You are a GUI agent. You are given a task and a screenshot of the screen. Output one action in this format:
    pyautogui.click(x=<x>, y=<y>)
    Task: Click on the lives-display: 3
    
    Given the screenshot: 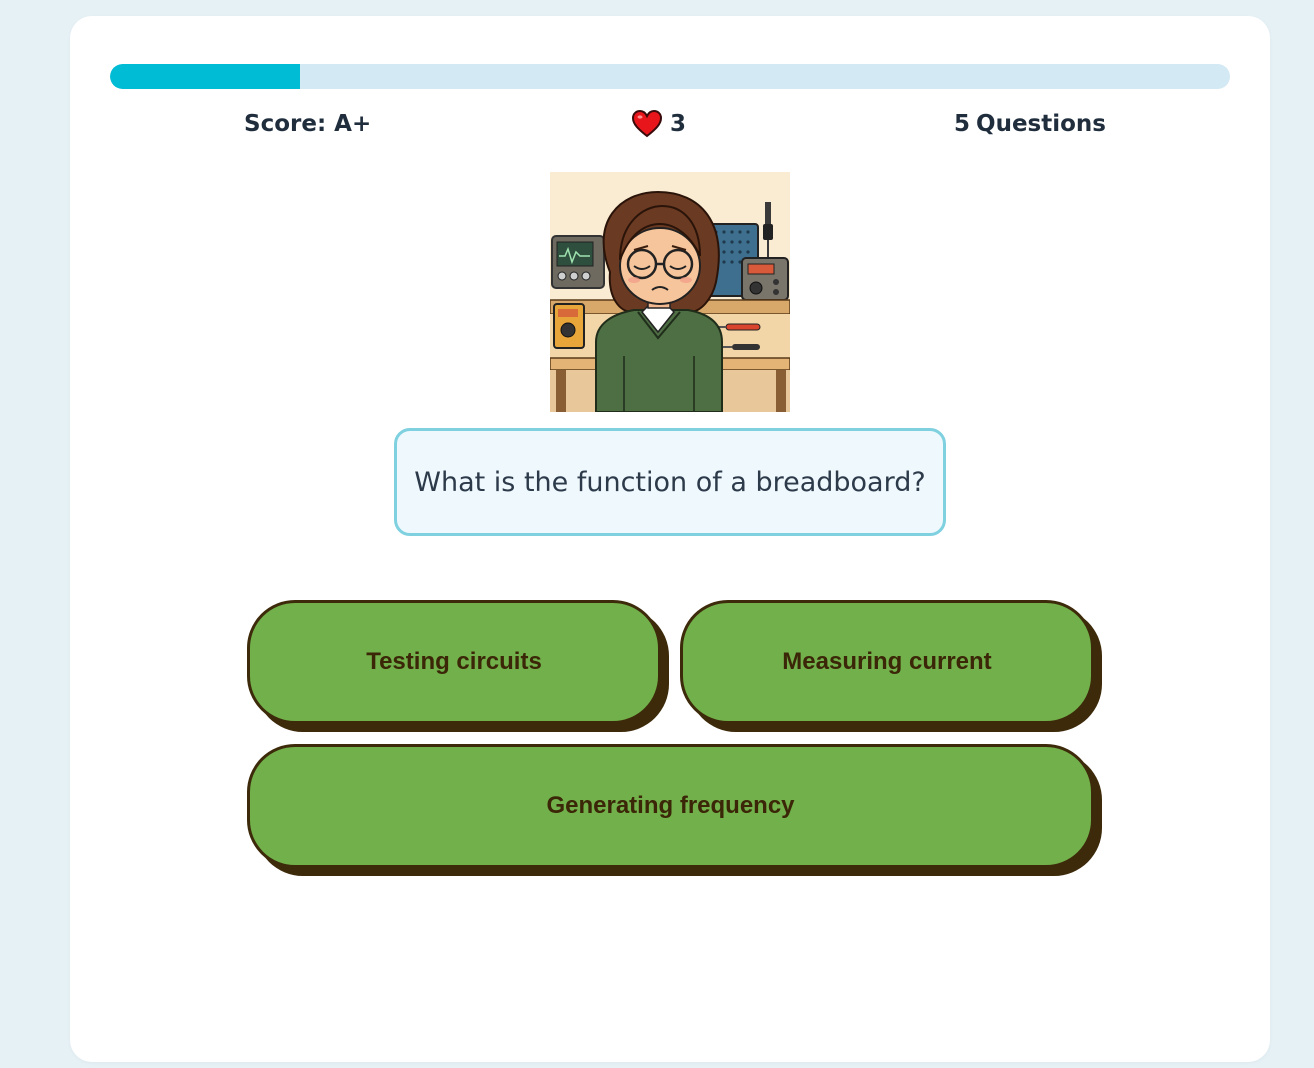 What is the action you would take?
    pyautogui.click(x=659, y=124)
    